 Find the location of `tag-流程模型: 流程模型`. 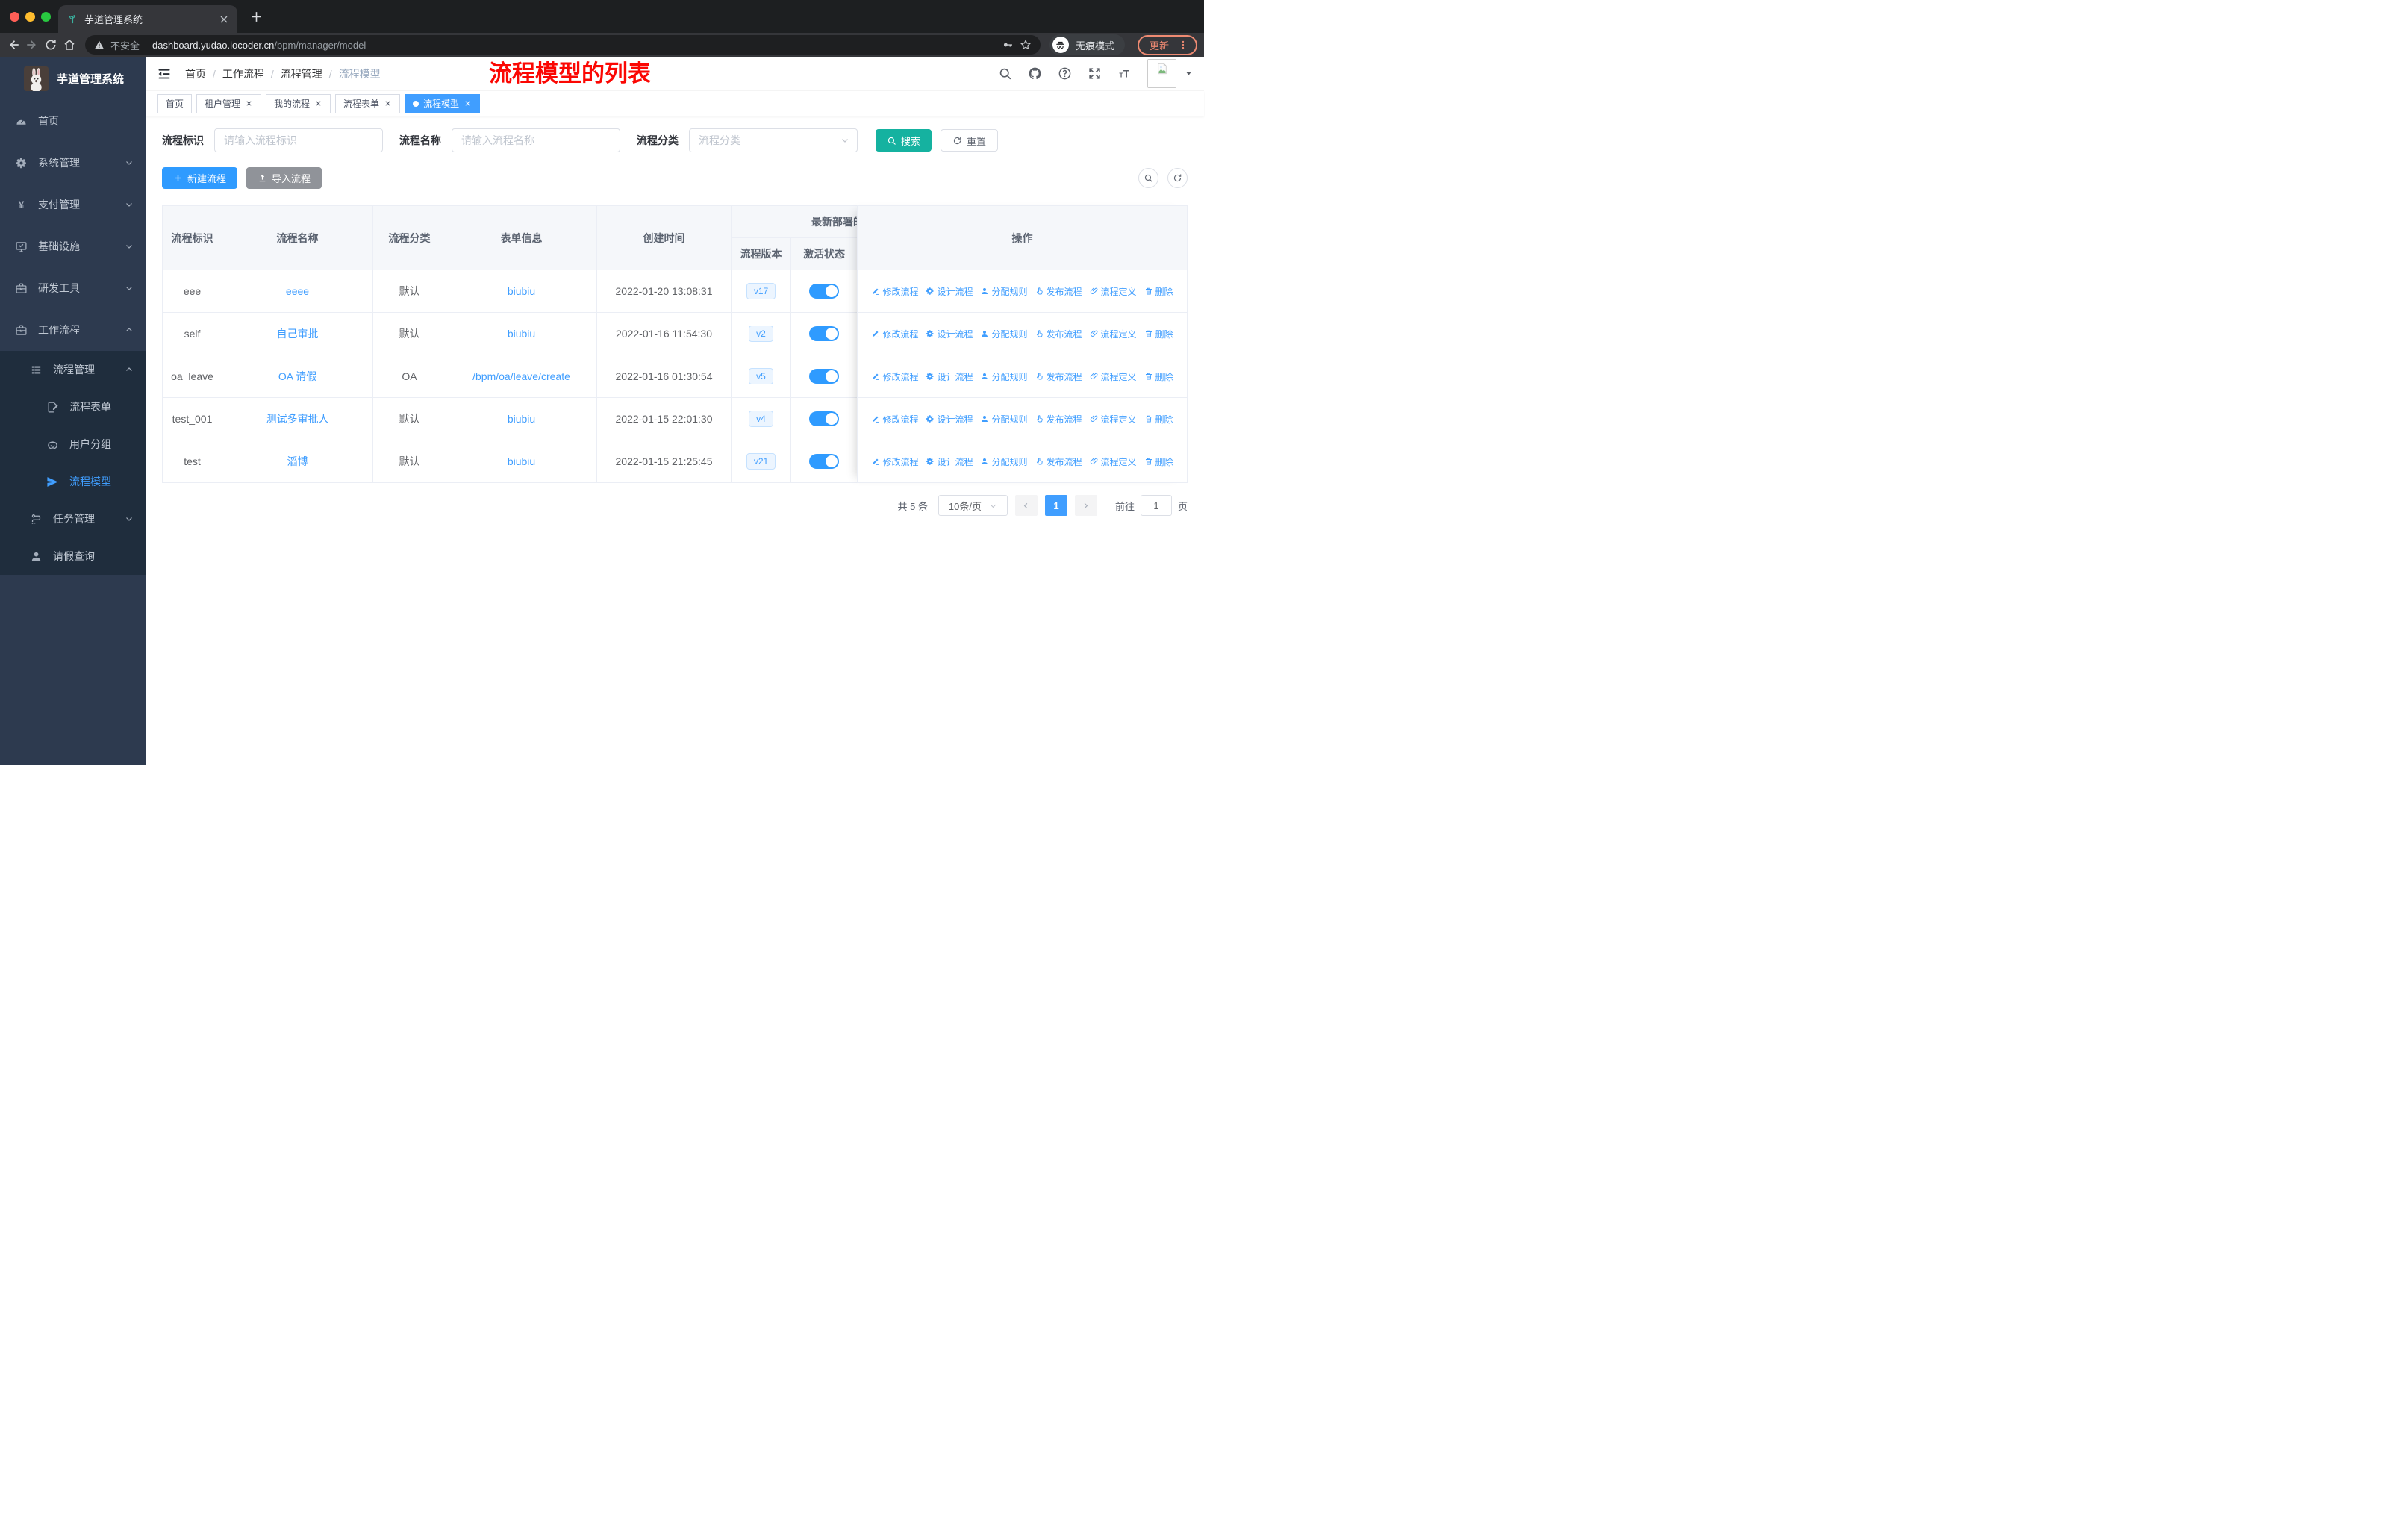

tag-流程模型: 流程模型 is located at coordinates (443, 103).